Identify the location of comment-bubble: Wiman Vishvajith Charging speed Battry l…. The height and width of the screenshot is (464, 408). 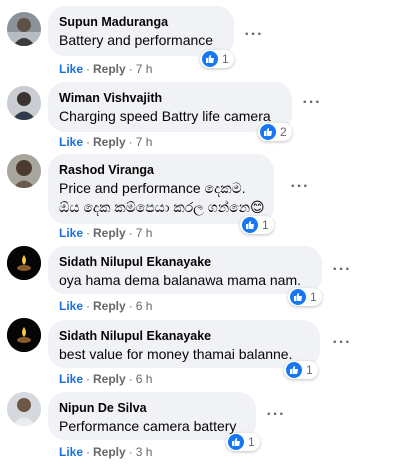
(170, 107).